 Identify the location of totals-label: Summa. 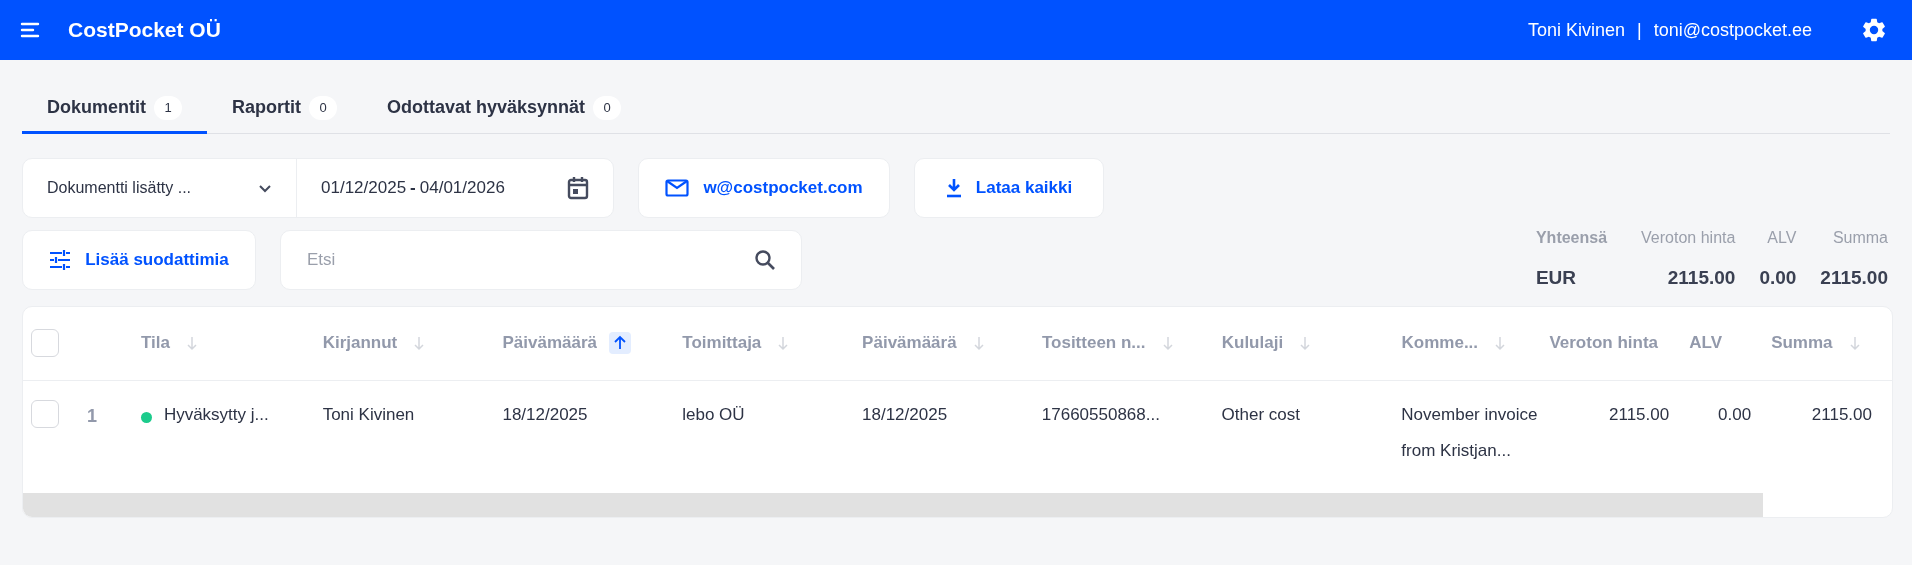
(1860, 238).